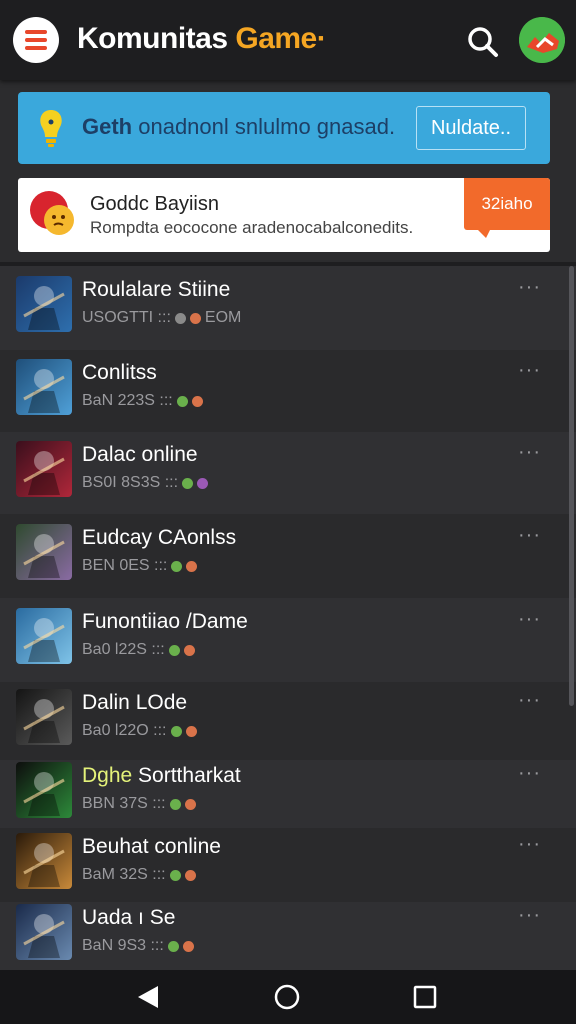  Describe the element at coordinates (288, 865) in the screenshot. I see `game-list-item: Beuhat conlineBaM 32S ::: ···` at that location.